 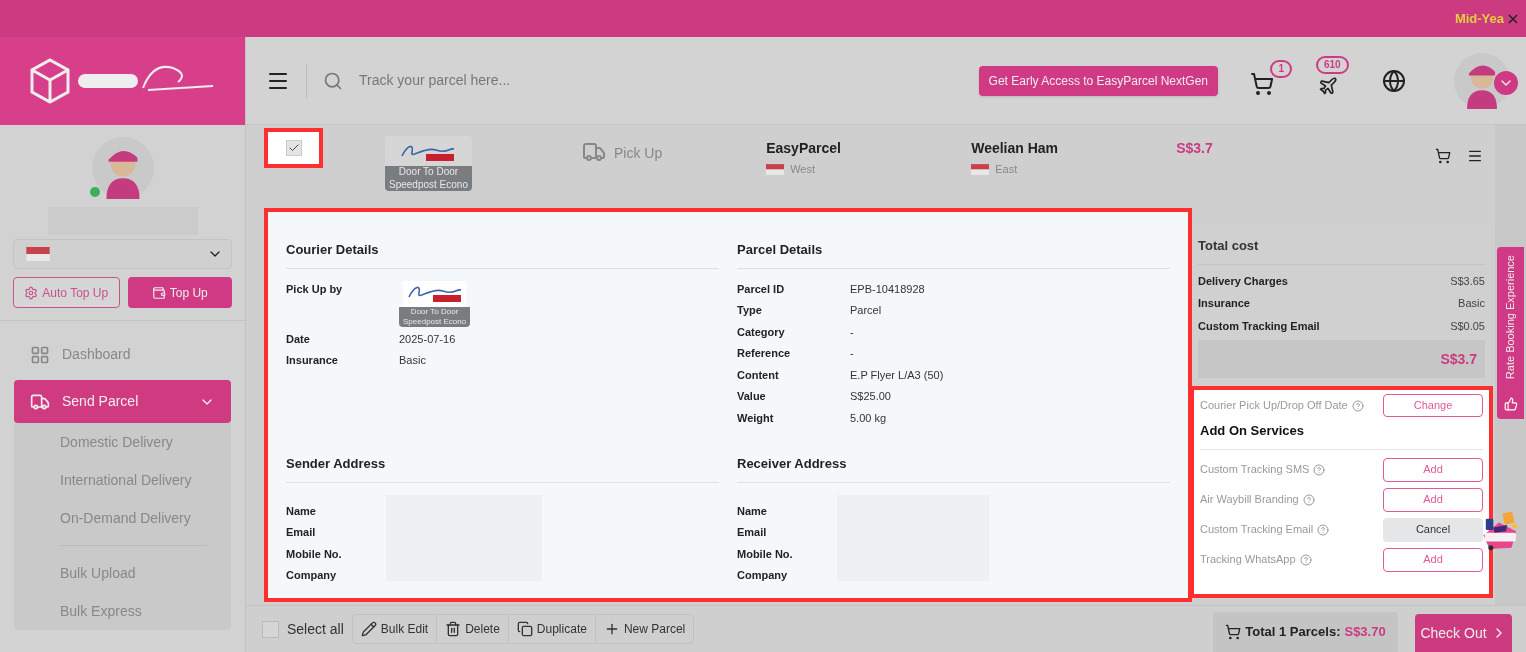 What do you see at coordinates (179, 292) in the screenshot?
I see `top-up-button: Top Up` at bounding box center [179, 292].